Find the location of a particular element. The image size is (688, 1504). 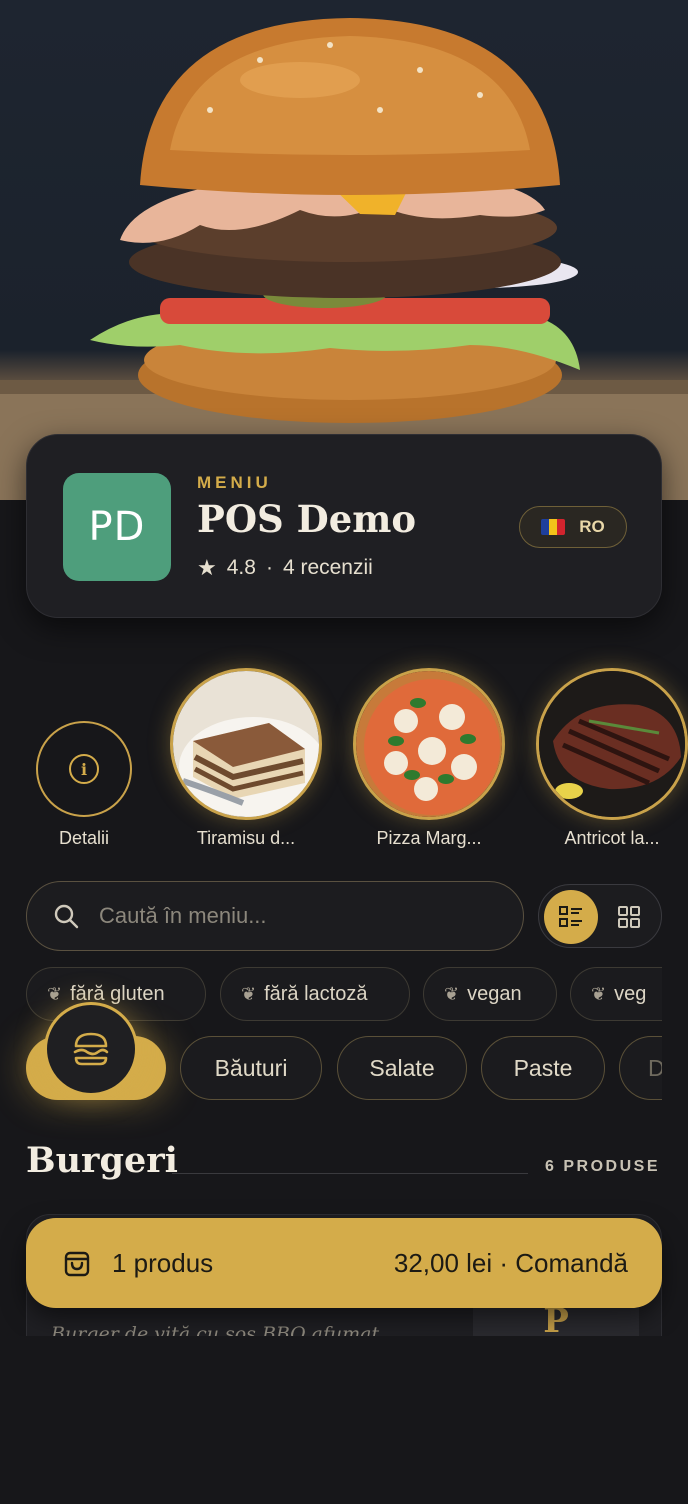

view-mode-toggle is located at coordinates (600, 916).